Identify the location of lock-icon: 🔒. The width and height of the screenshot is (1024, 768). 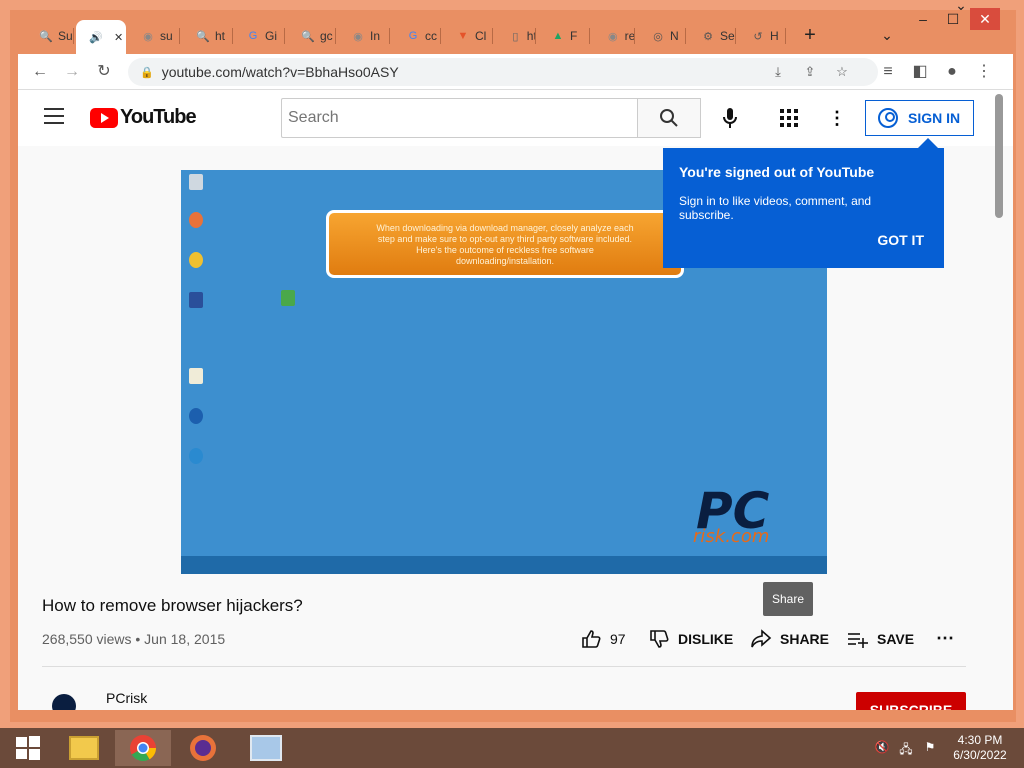
(147, 72).